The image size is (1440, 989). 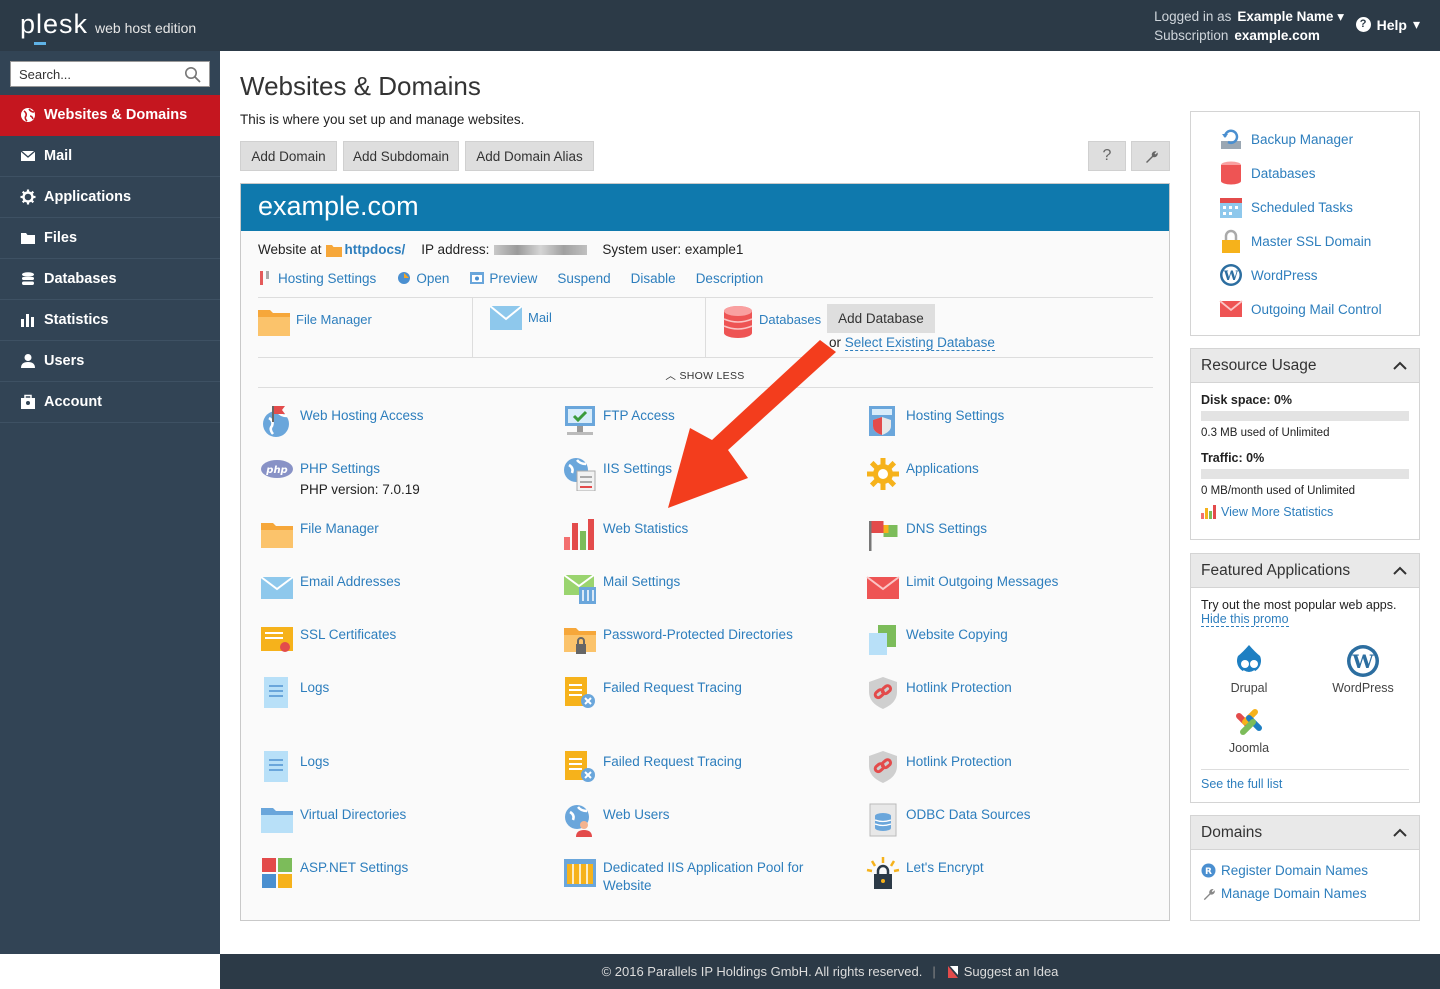 I want to click on preview-link: Preview, so click(x=503, y=278).